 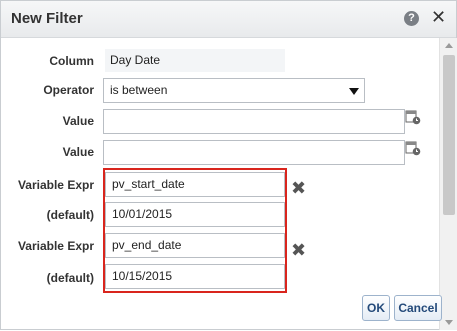 What do you see at coordinates (78, 152) in the screenshot?
I see `value-label-2: Value` at bounding box center [78, 152].